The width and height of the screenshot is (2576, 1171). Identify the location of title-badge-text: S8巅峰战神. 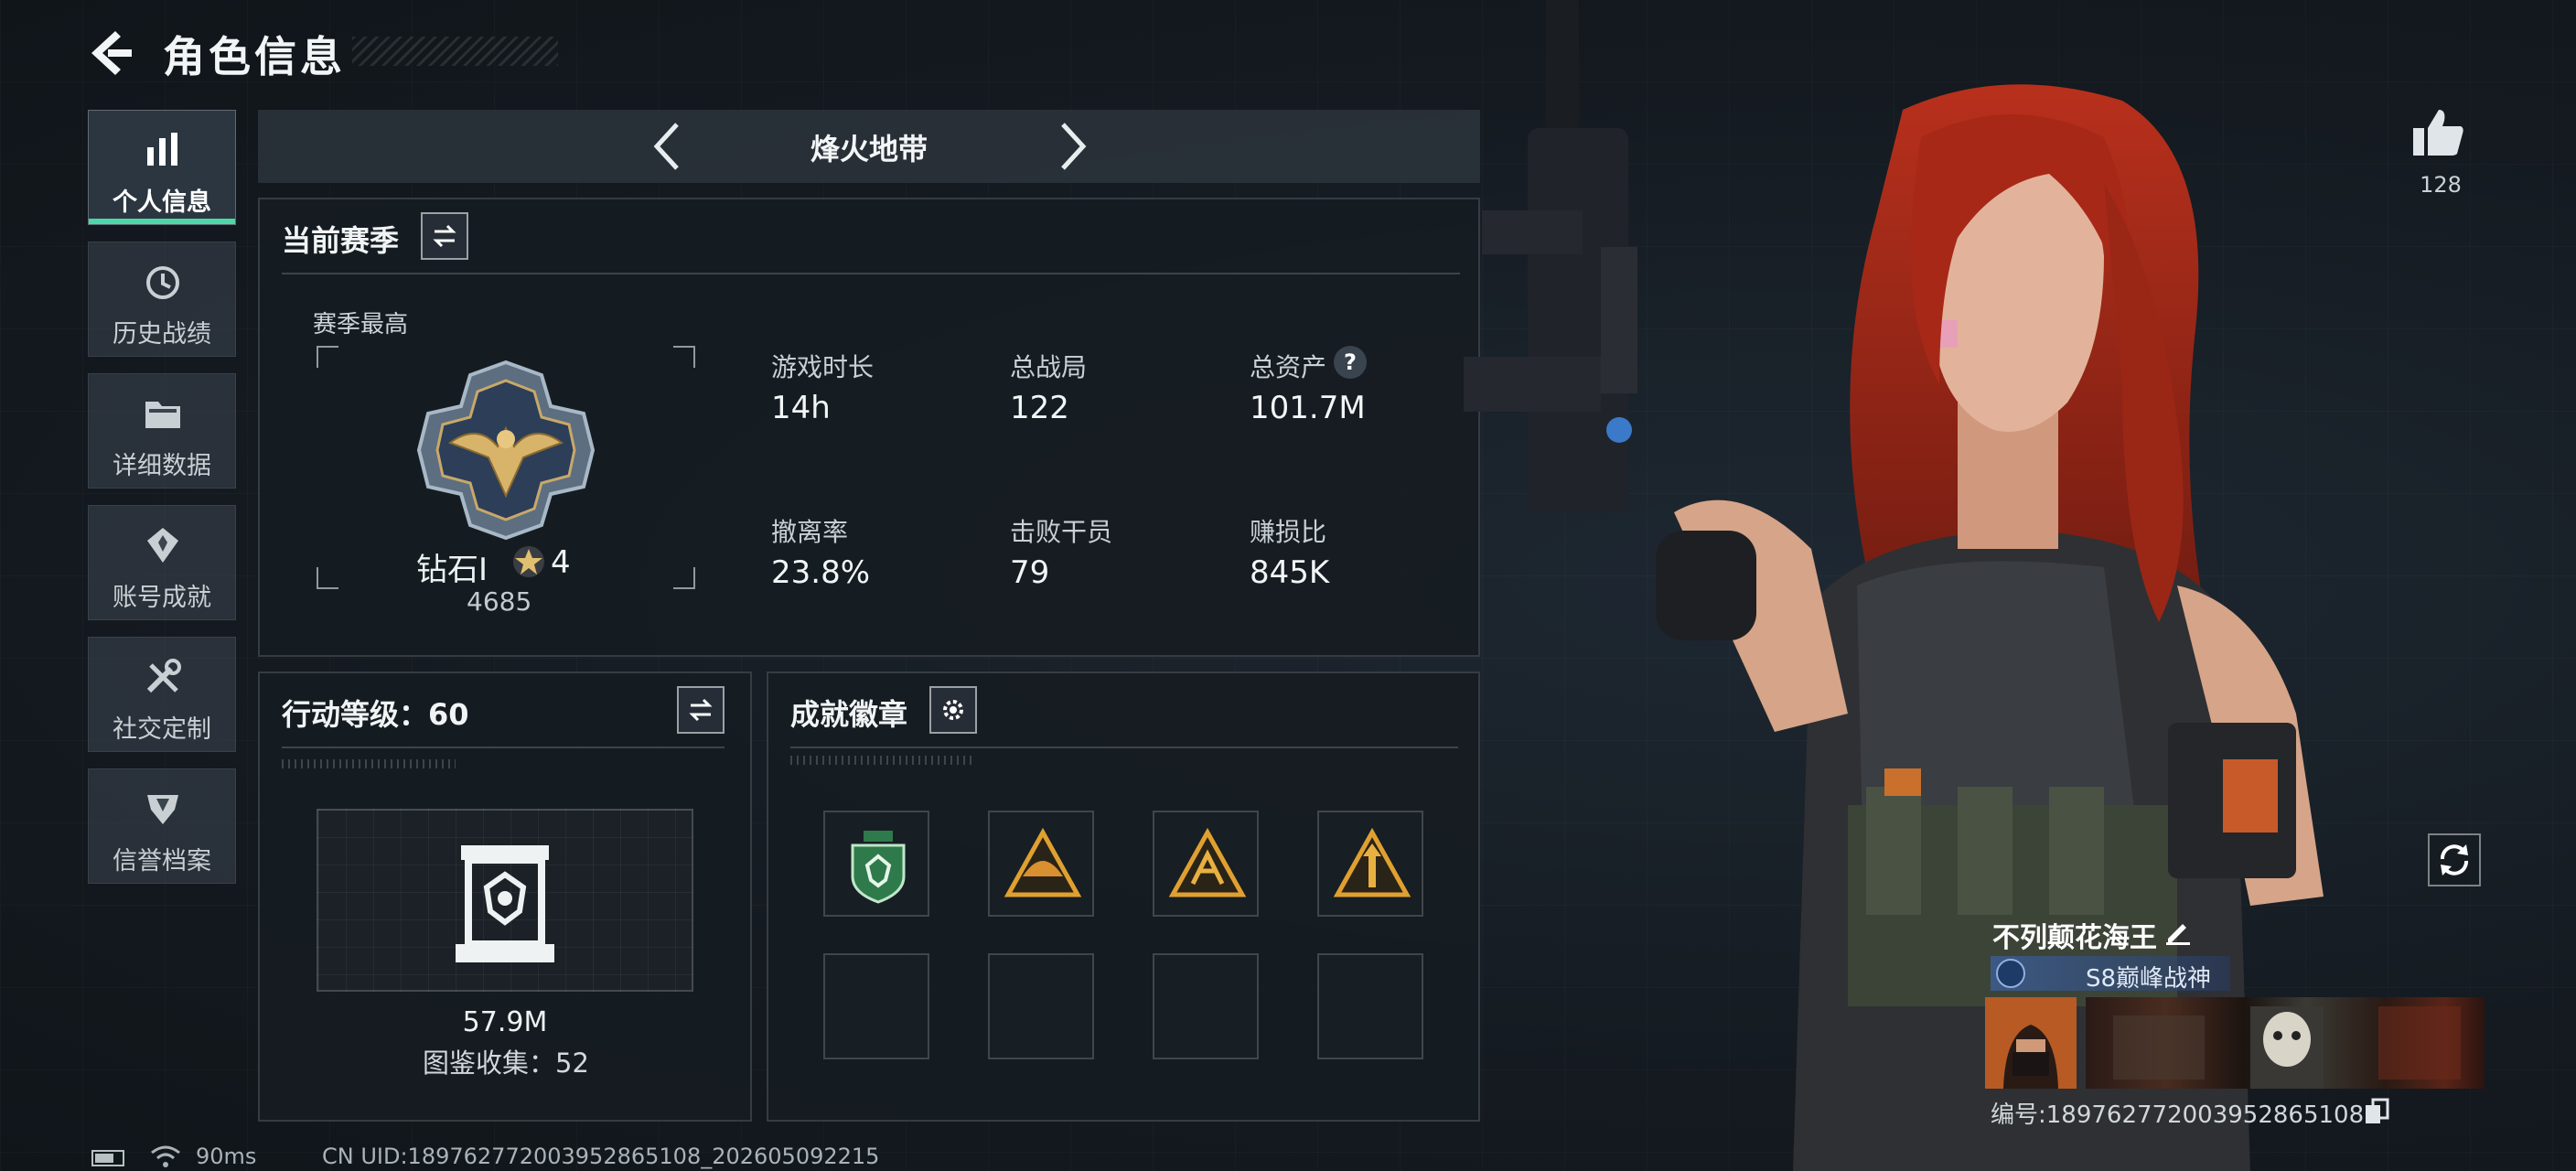
(2149, 979).